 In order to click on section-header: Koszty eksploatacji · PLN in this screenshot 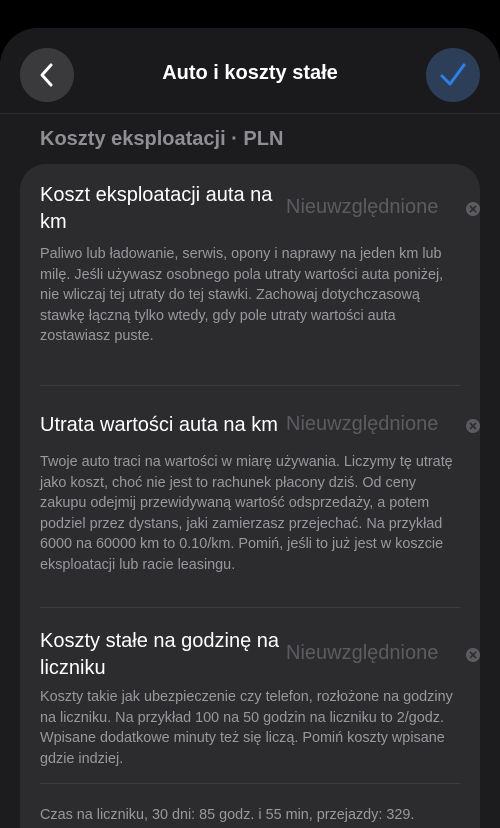, I will do `click(162, 139)`.